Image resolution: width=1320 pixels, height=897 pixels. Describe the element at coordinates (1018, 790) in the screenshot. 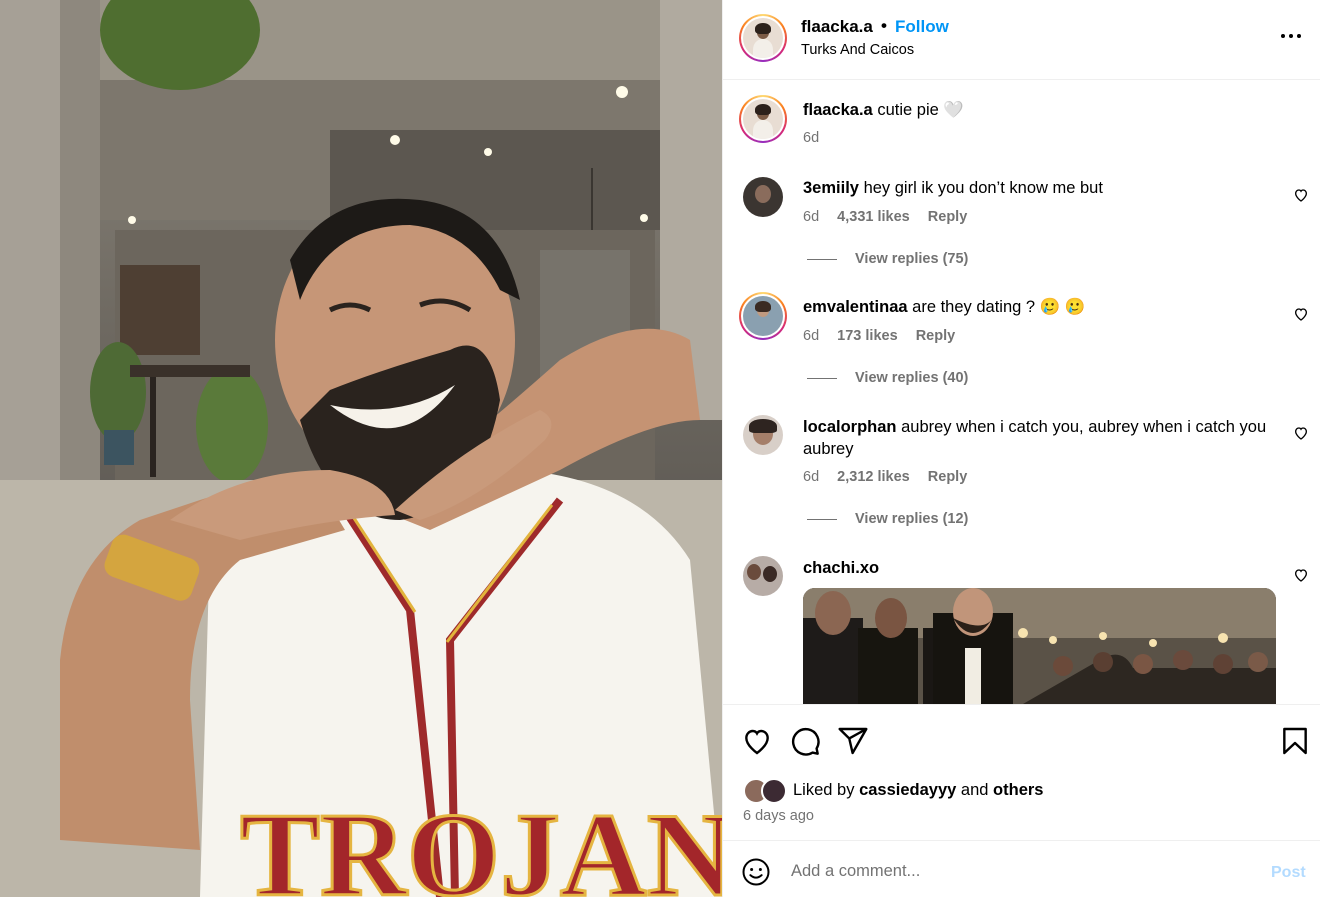

I see `liked-by-others: others` at that location.